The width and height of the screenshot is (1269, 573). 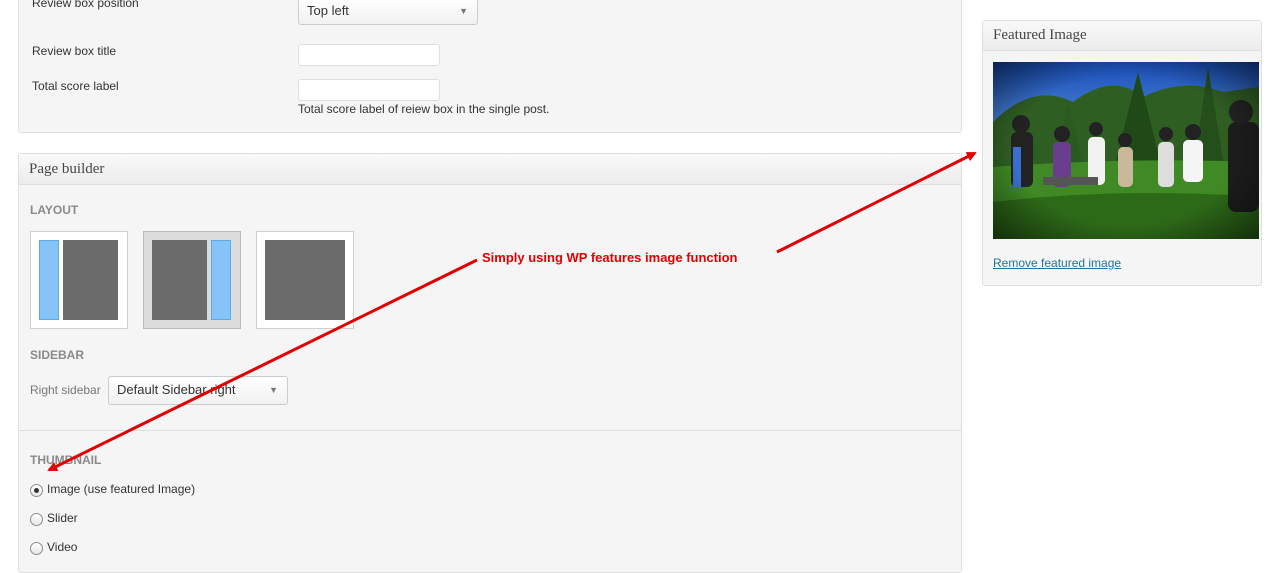 I want to click on layout-sidebar-left-option, so click(x=79, y=280).